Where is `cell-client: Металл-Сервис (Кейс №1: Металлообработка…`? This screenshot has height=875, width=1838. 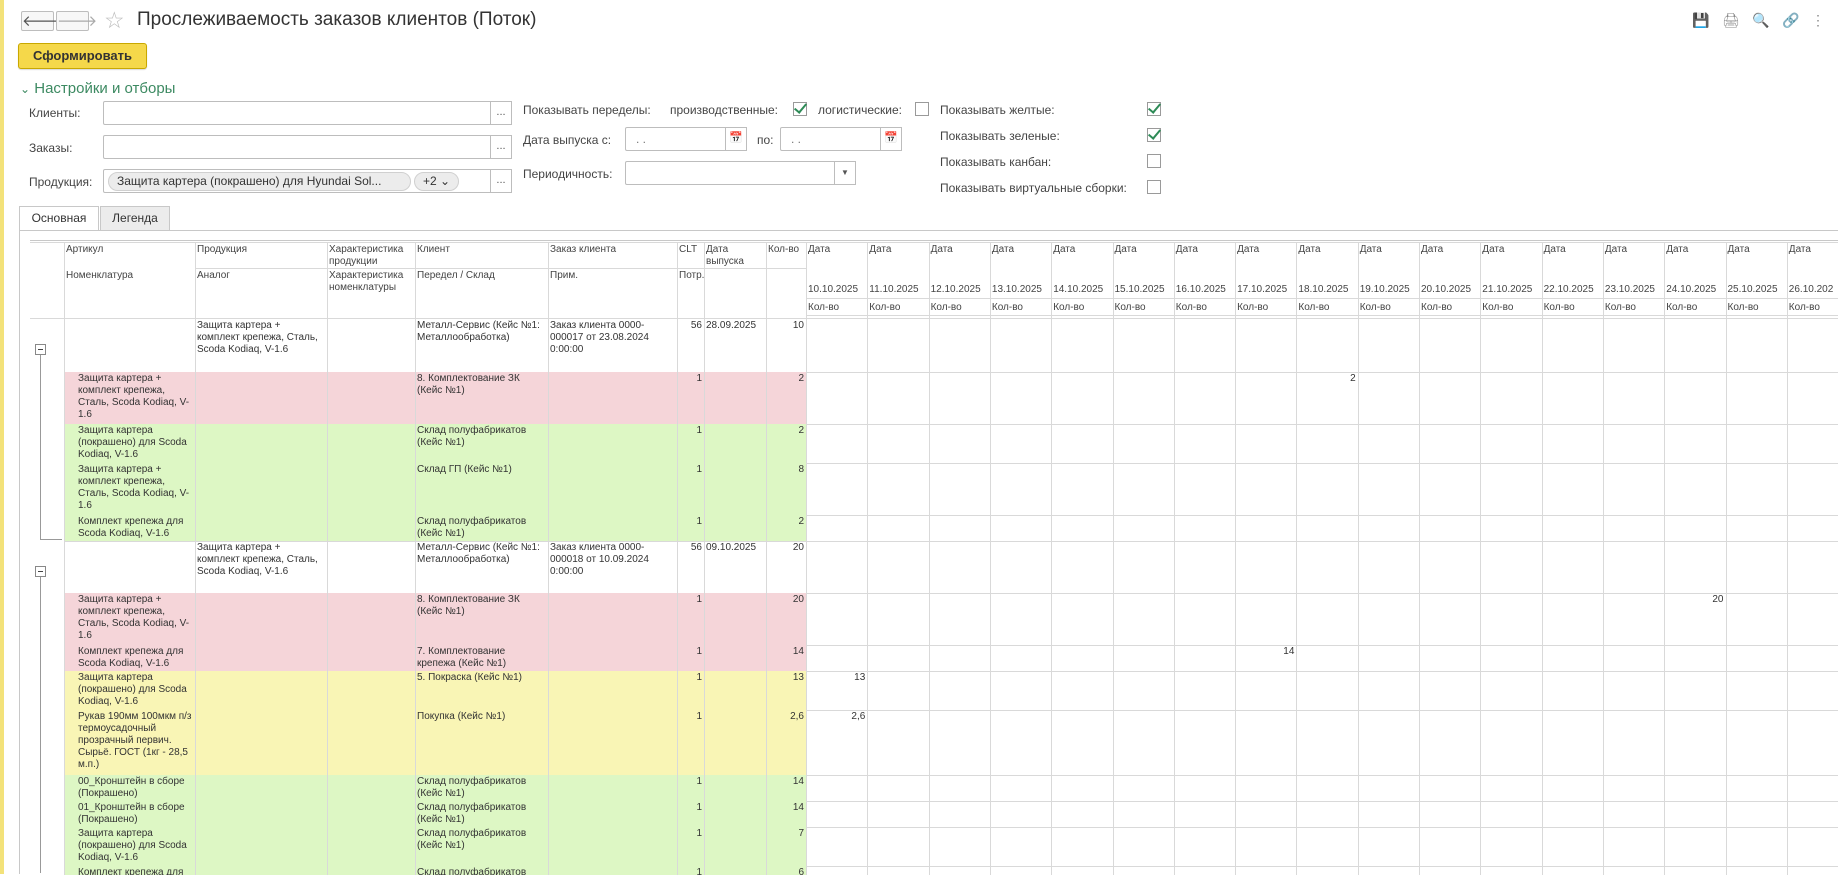
cell-client: Металл-Сервис (Кейс №1: Металлообработка… is located at coordinates (478, 331).